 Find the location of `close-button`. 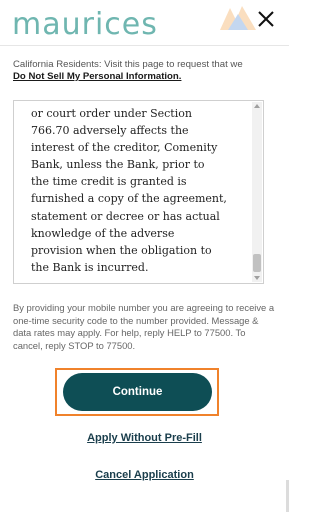

close-button is located at coordinates (266, 19).